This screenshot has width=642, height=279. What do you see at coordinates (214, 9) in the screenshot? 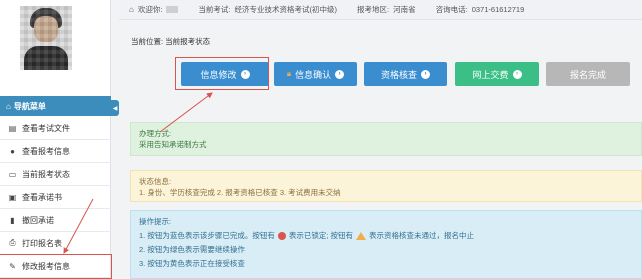
I see `exam-label: 当前考试:` at bounding box center [214, 9].